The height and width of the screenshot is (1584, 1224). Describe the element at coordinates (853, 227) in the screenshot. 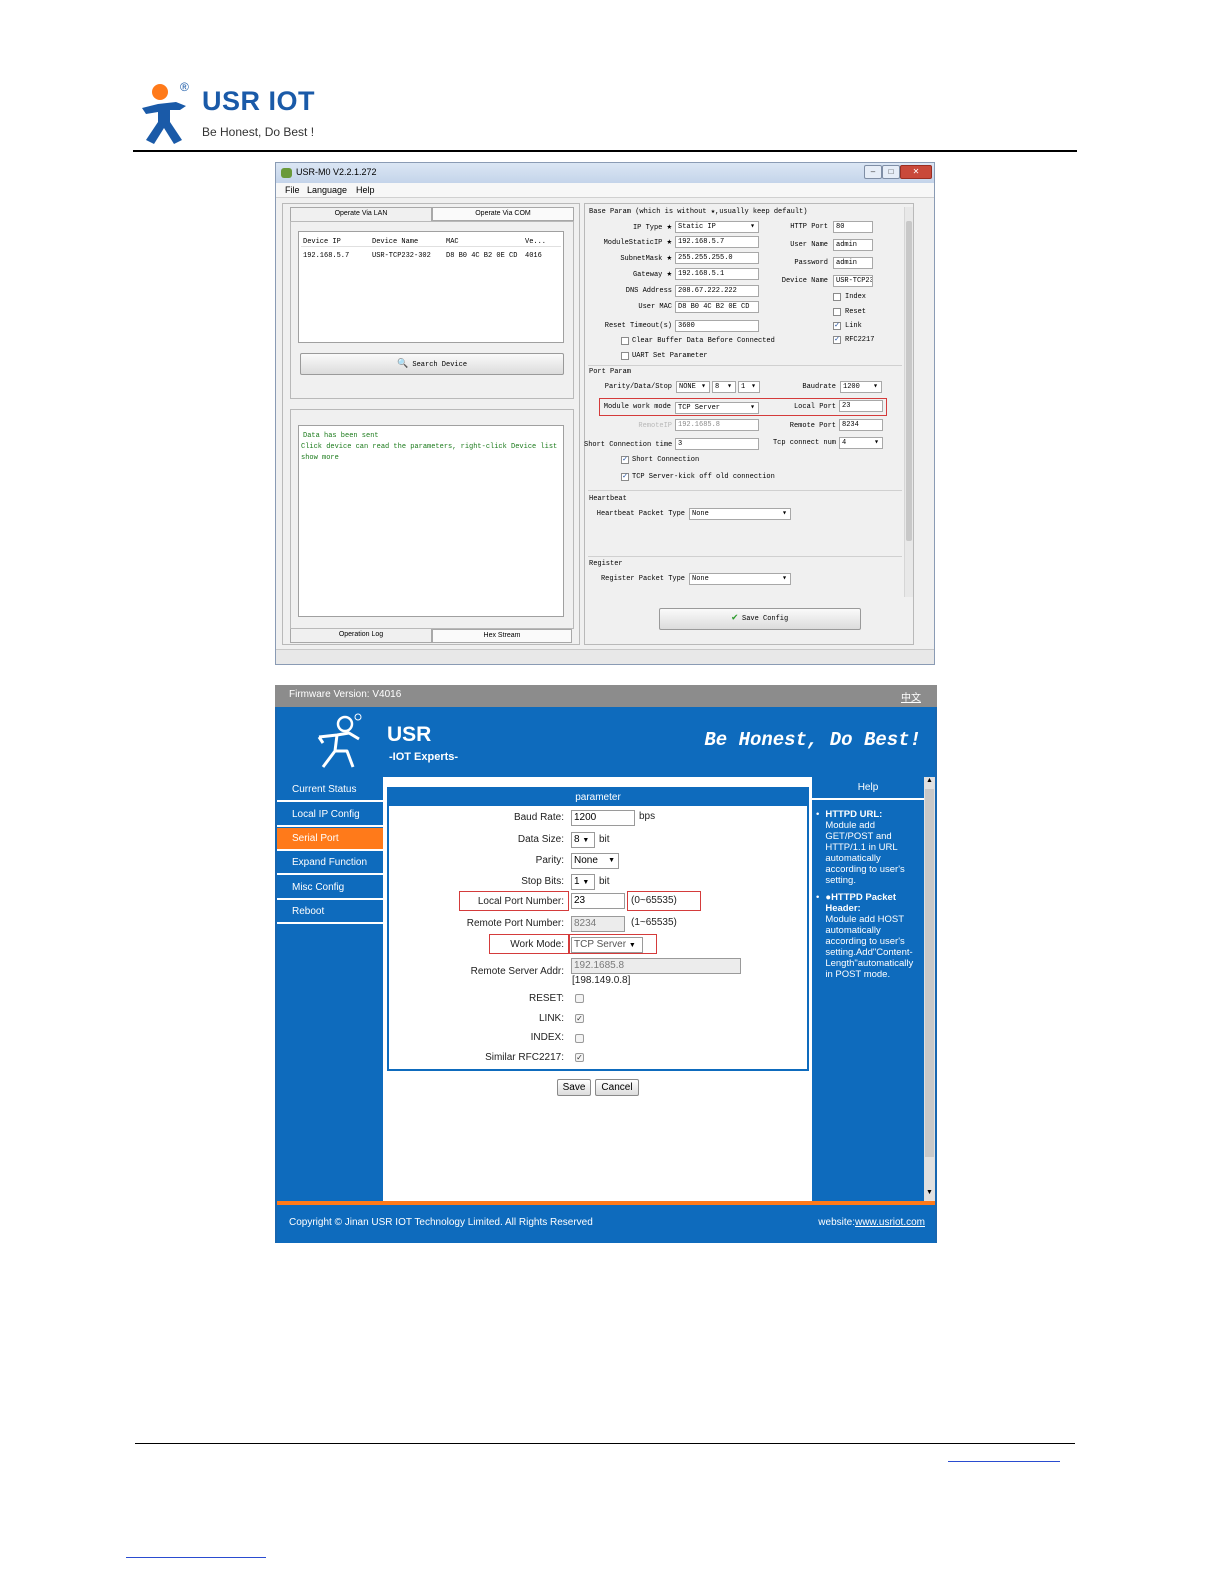

I see `http-port-field: 80` at that location.